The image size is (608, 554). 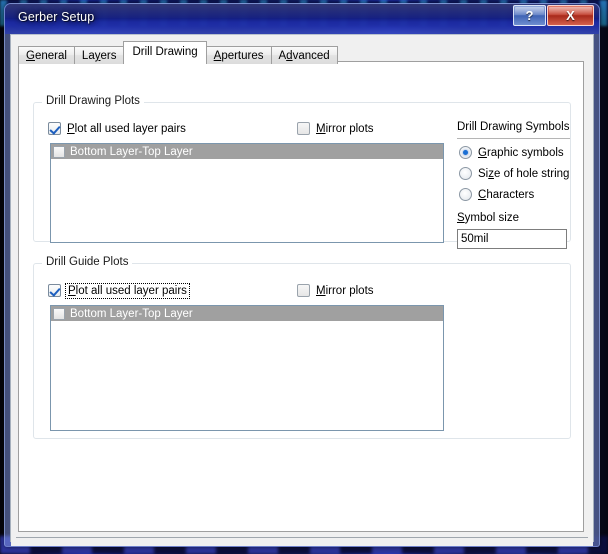 I want to click on drill-guide-plot-all-checkbox-row: Plot all used layer pairs, so click(x=119, y=290).